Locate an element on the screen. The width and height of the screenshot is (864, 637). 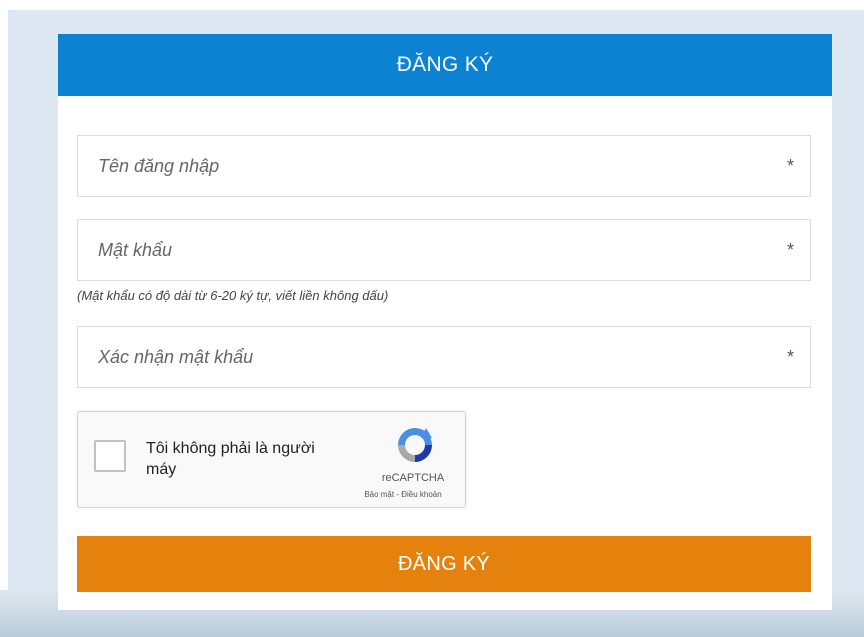
recaptcha-links: Bảo mật - Điều khoản is located at coordinates (403, 494).